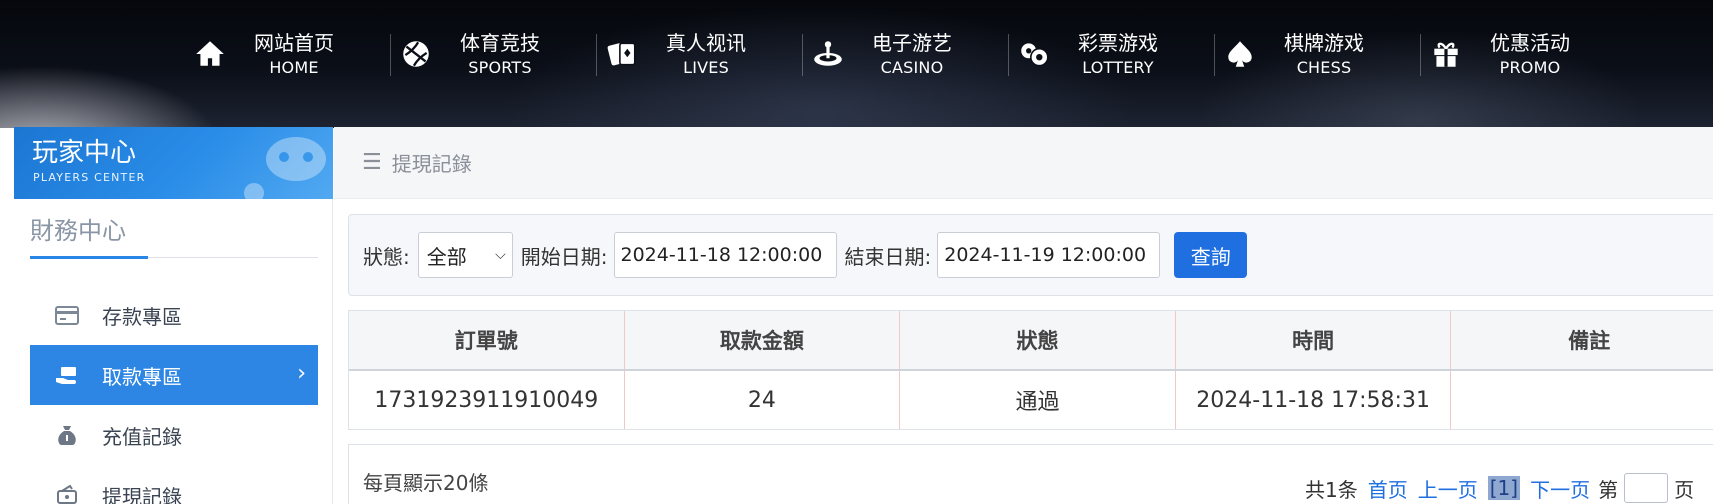 The image size is (1713, 504). What do you see at coordinates (725, 255) in the screenshot?
I see `start-date-input` at bounding box center [725, 255].